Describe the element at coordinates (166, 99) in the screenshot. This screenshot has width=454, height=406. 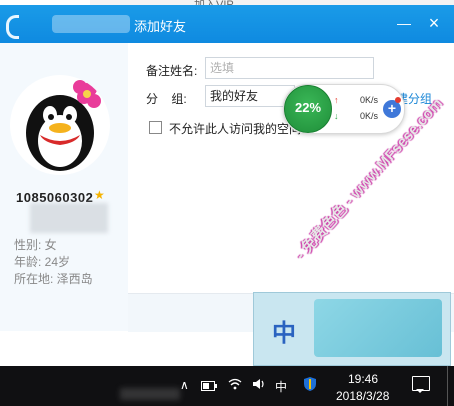
I see `group-label: 分 组:` at that location.